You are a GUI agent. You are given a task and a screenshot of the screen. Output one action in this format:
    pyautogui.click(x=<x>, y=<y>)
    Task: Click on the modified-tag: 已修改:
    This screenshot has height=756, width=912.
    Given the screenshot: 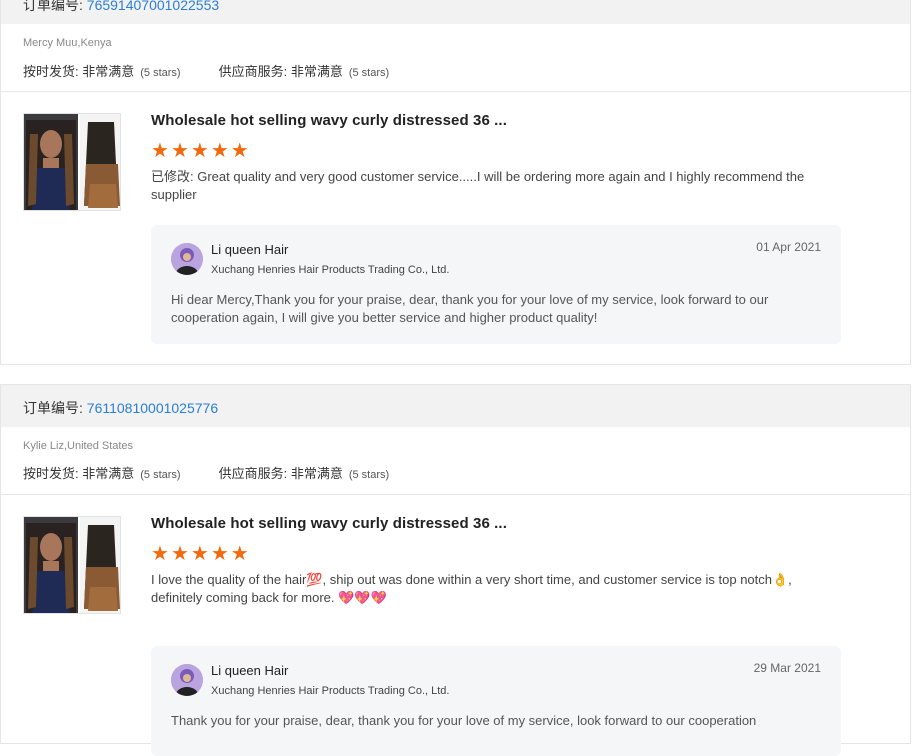 What is the action you would take?
    pyautogui.click(x=174, y=176)
    